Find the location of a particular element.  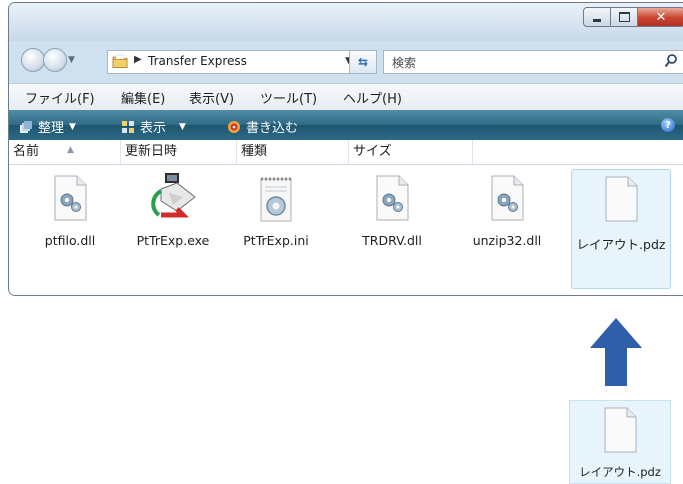

window-controls: ✕ is located at coordinates (633, 17).